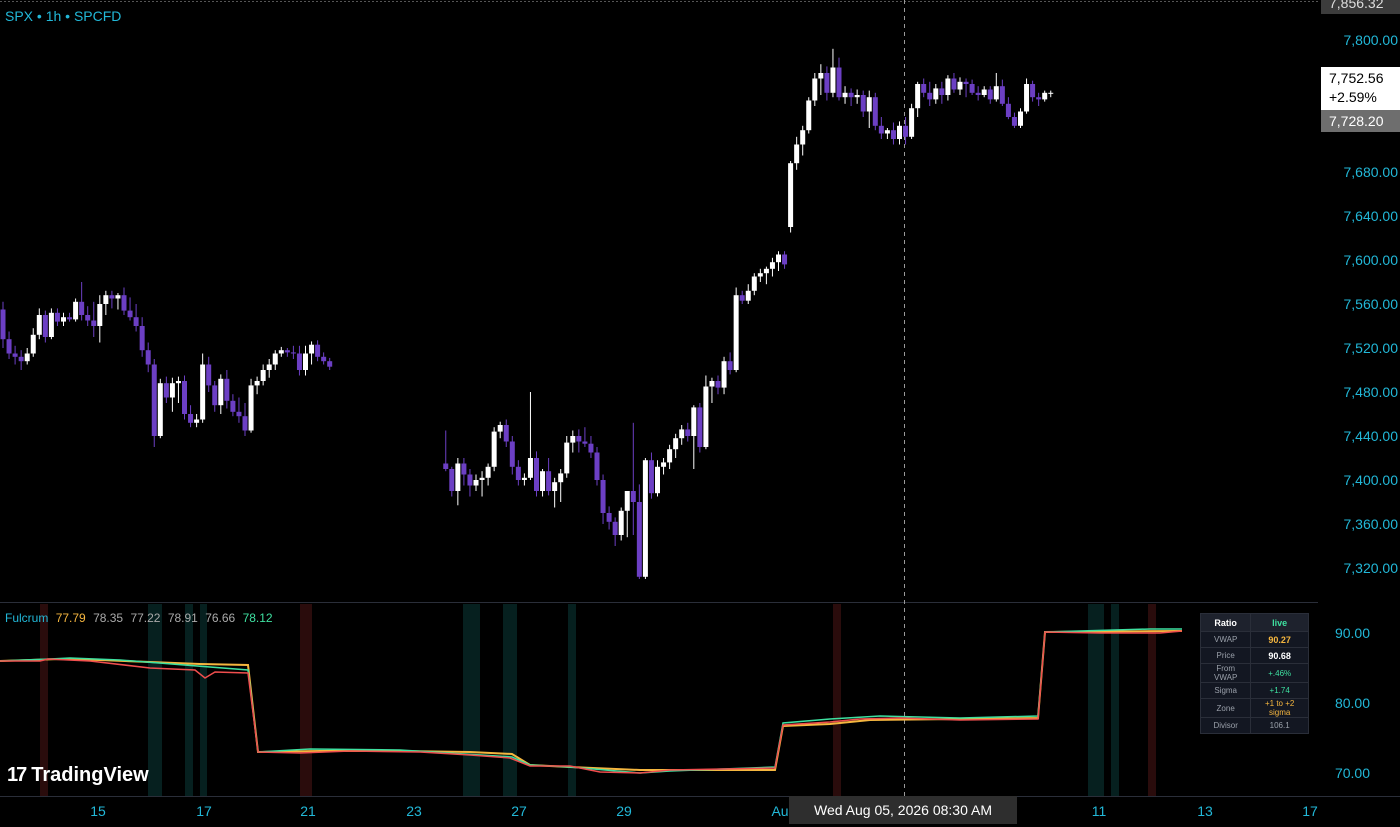  I want to click on time-tick-label: 17, so click(204, 811).